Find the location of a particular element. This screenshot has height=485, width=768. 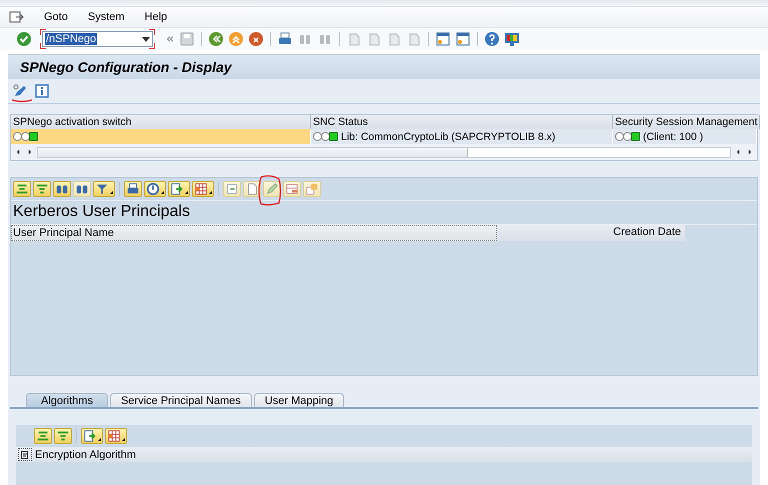

dropdown-icon is located at coordinates (146, 39).